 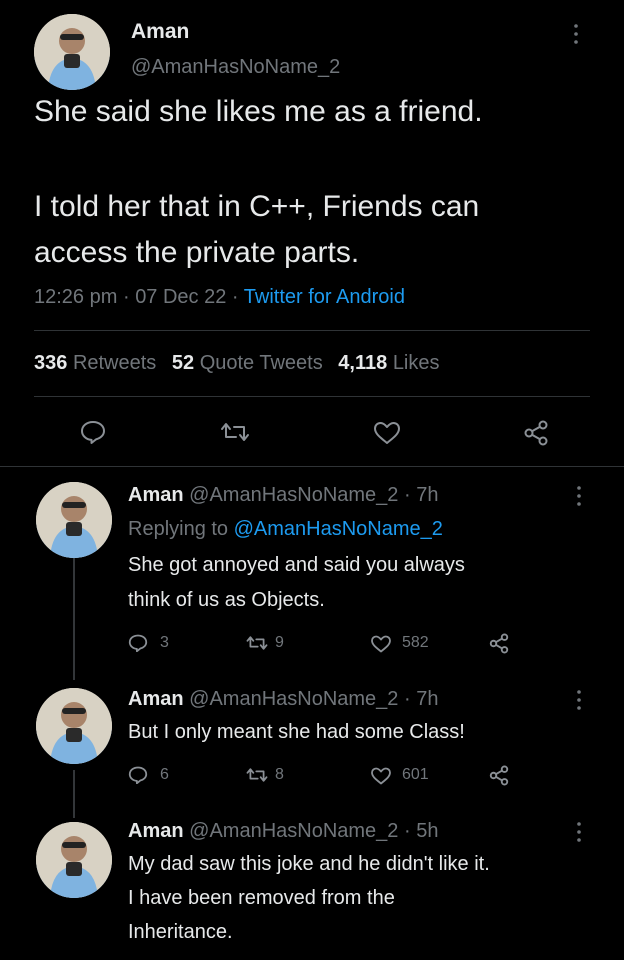 What do you see at coordinates (183, 363) in the screenshot?
I see `quotes-count: 52` at bounding box center [183, 363].